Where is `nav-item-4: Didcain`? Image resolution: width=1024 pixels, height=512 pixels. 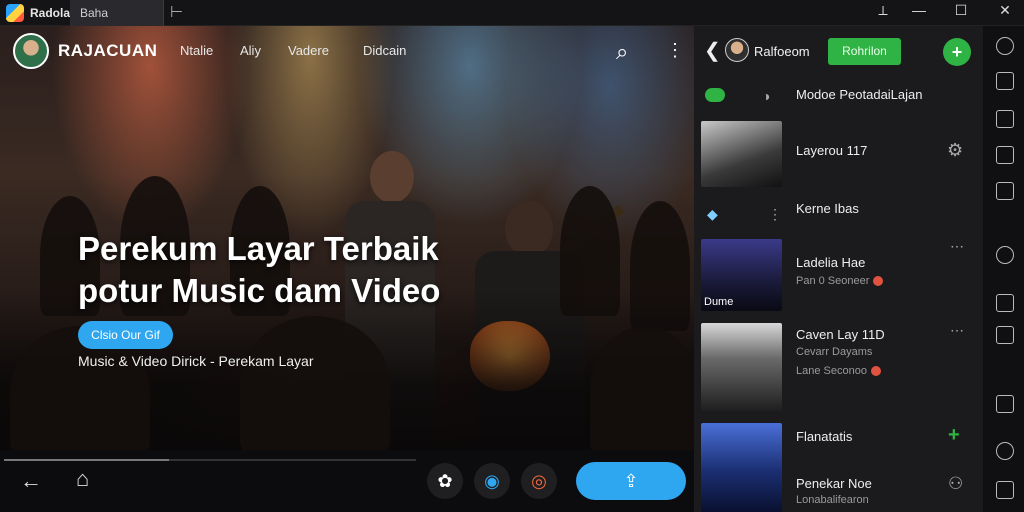 nav-item-4: Didcain is located at coordinates (384, 50).